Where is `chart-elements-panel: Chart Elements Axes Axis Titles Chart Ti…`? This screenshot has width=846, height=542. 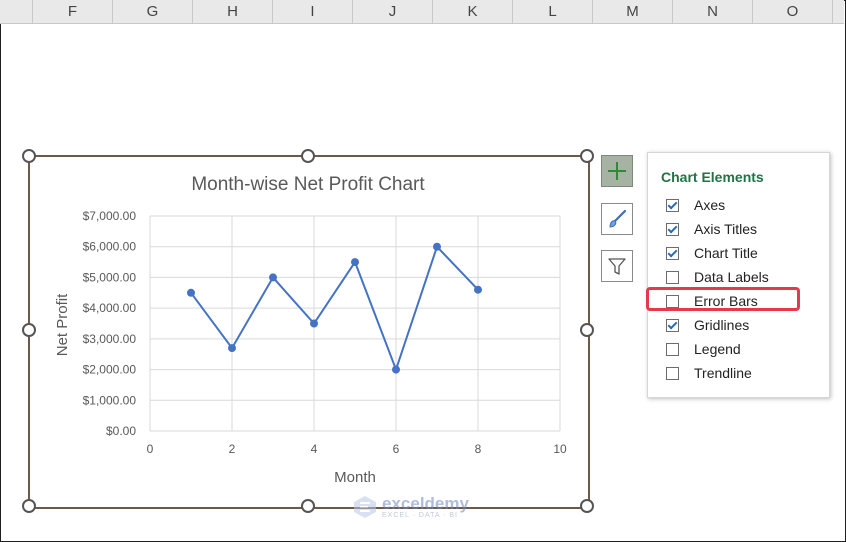 chart-elements-panel: Chart Elements Axes Axis Titles Chart Ti… is located at coordinates (738, 275).